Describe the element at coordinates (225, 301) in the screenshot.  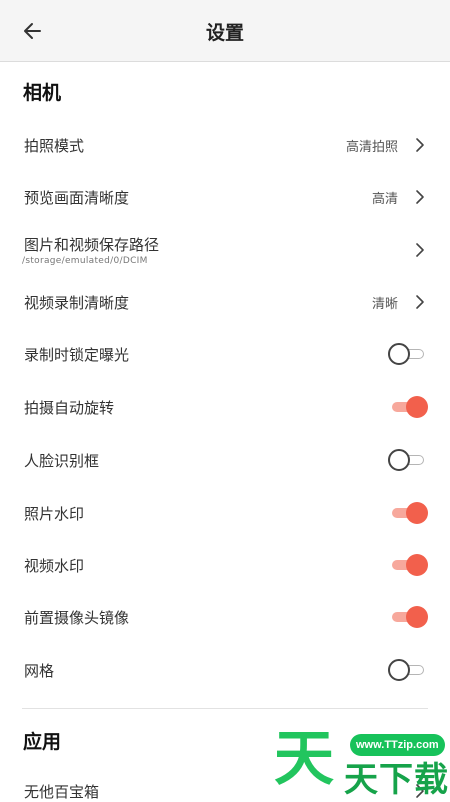
I see `setting-video-clarity: 视频录制清晰度 清晰` at that location.